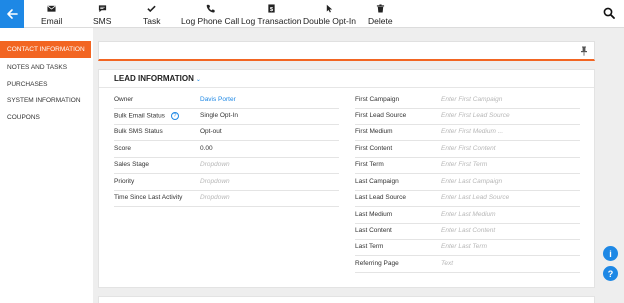 The height and width of the screenshot is (303, 624). I want to click on field-last-medium: Last Medium Enter Last Medium, so click(467, 216).